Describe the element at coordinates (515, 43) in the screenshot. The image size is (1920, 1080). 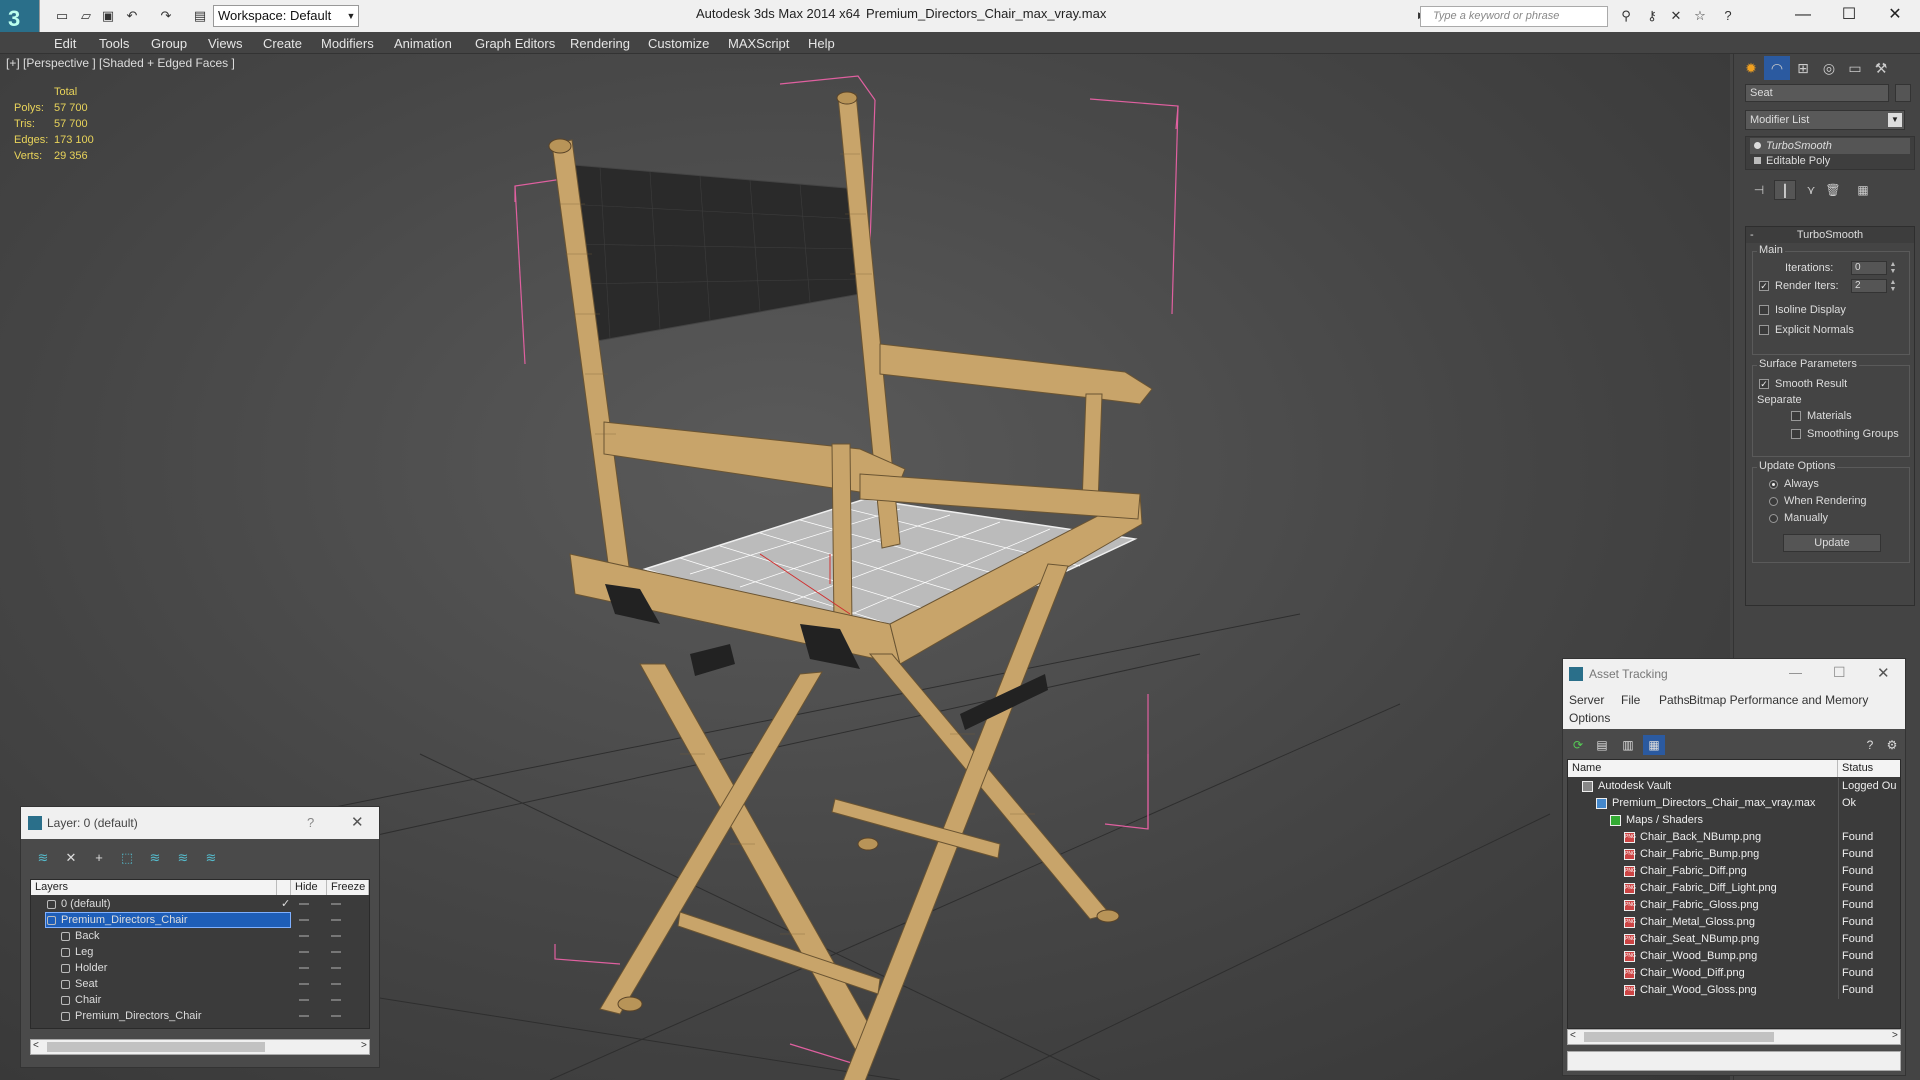
I see `menu-graph-editors: Graph Editors` at that location.